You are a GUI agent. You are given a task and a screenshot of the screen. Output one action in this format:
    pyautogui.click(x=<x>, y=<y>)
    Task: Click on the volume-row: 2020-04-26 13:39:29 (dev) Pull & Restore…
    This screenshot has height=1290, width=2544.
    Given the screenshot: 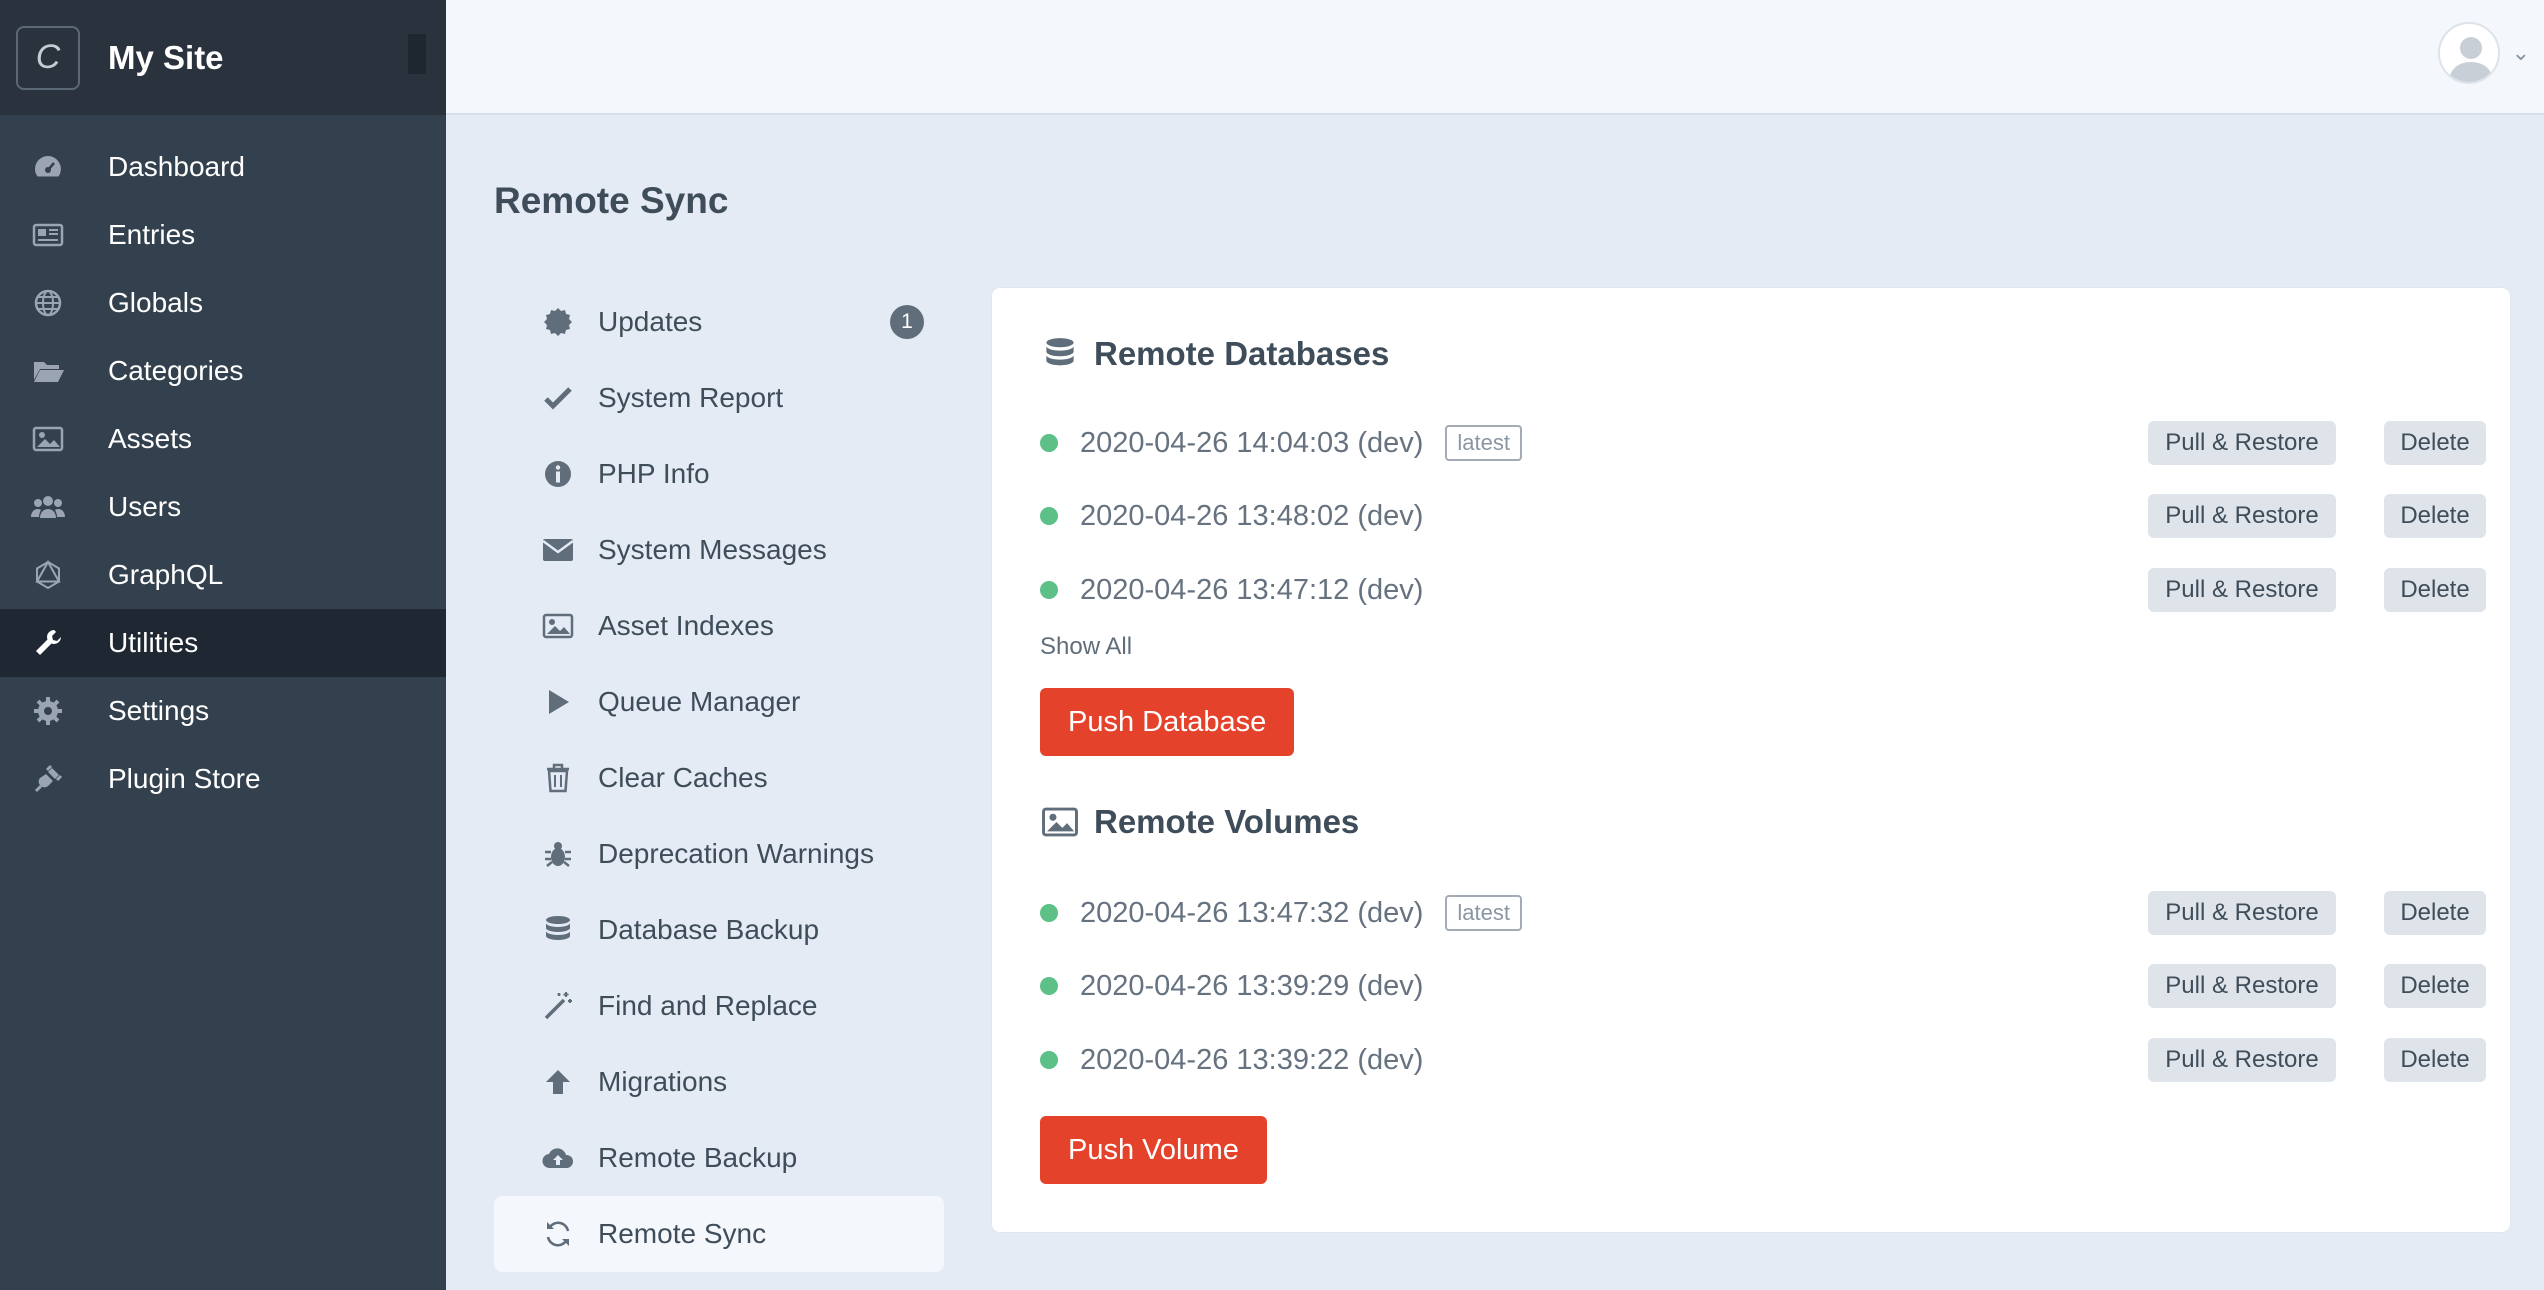 What is the action you would take?
    pyautogui.click(x=1763, y=986)
    